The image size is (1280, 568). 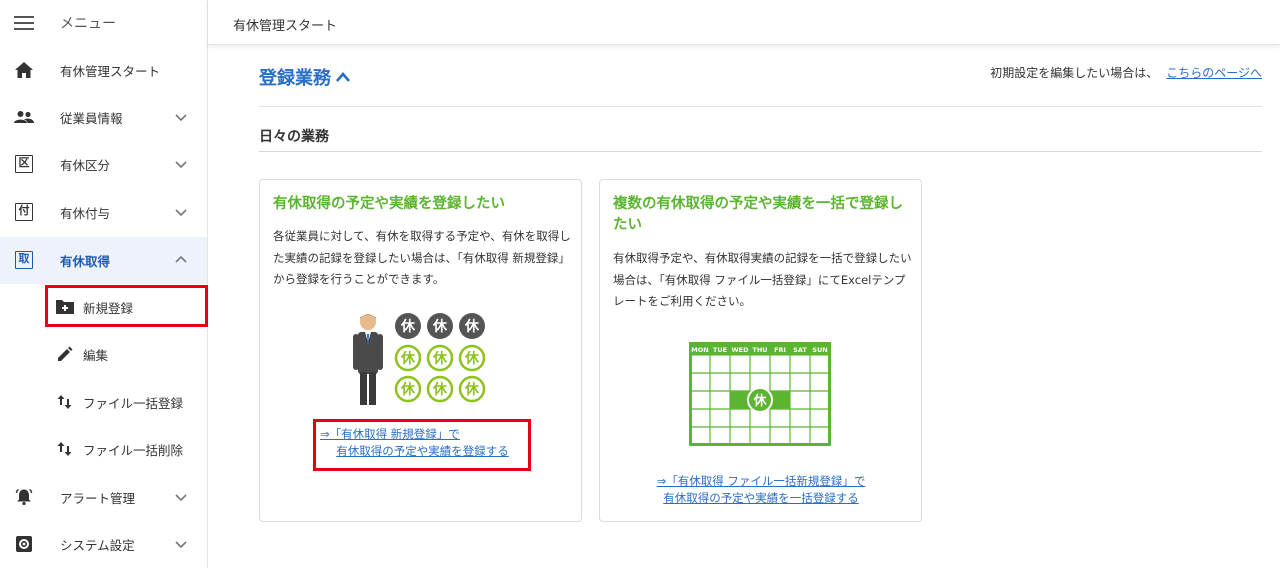 What do you see at coordinates (699, 350) in the screenshot?
I see `calendar-day-label: MON` at bounding box center [699, 350].